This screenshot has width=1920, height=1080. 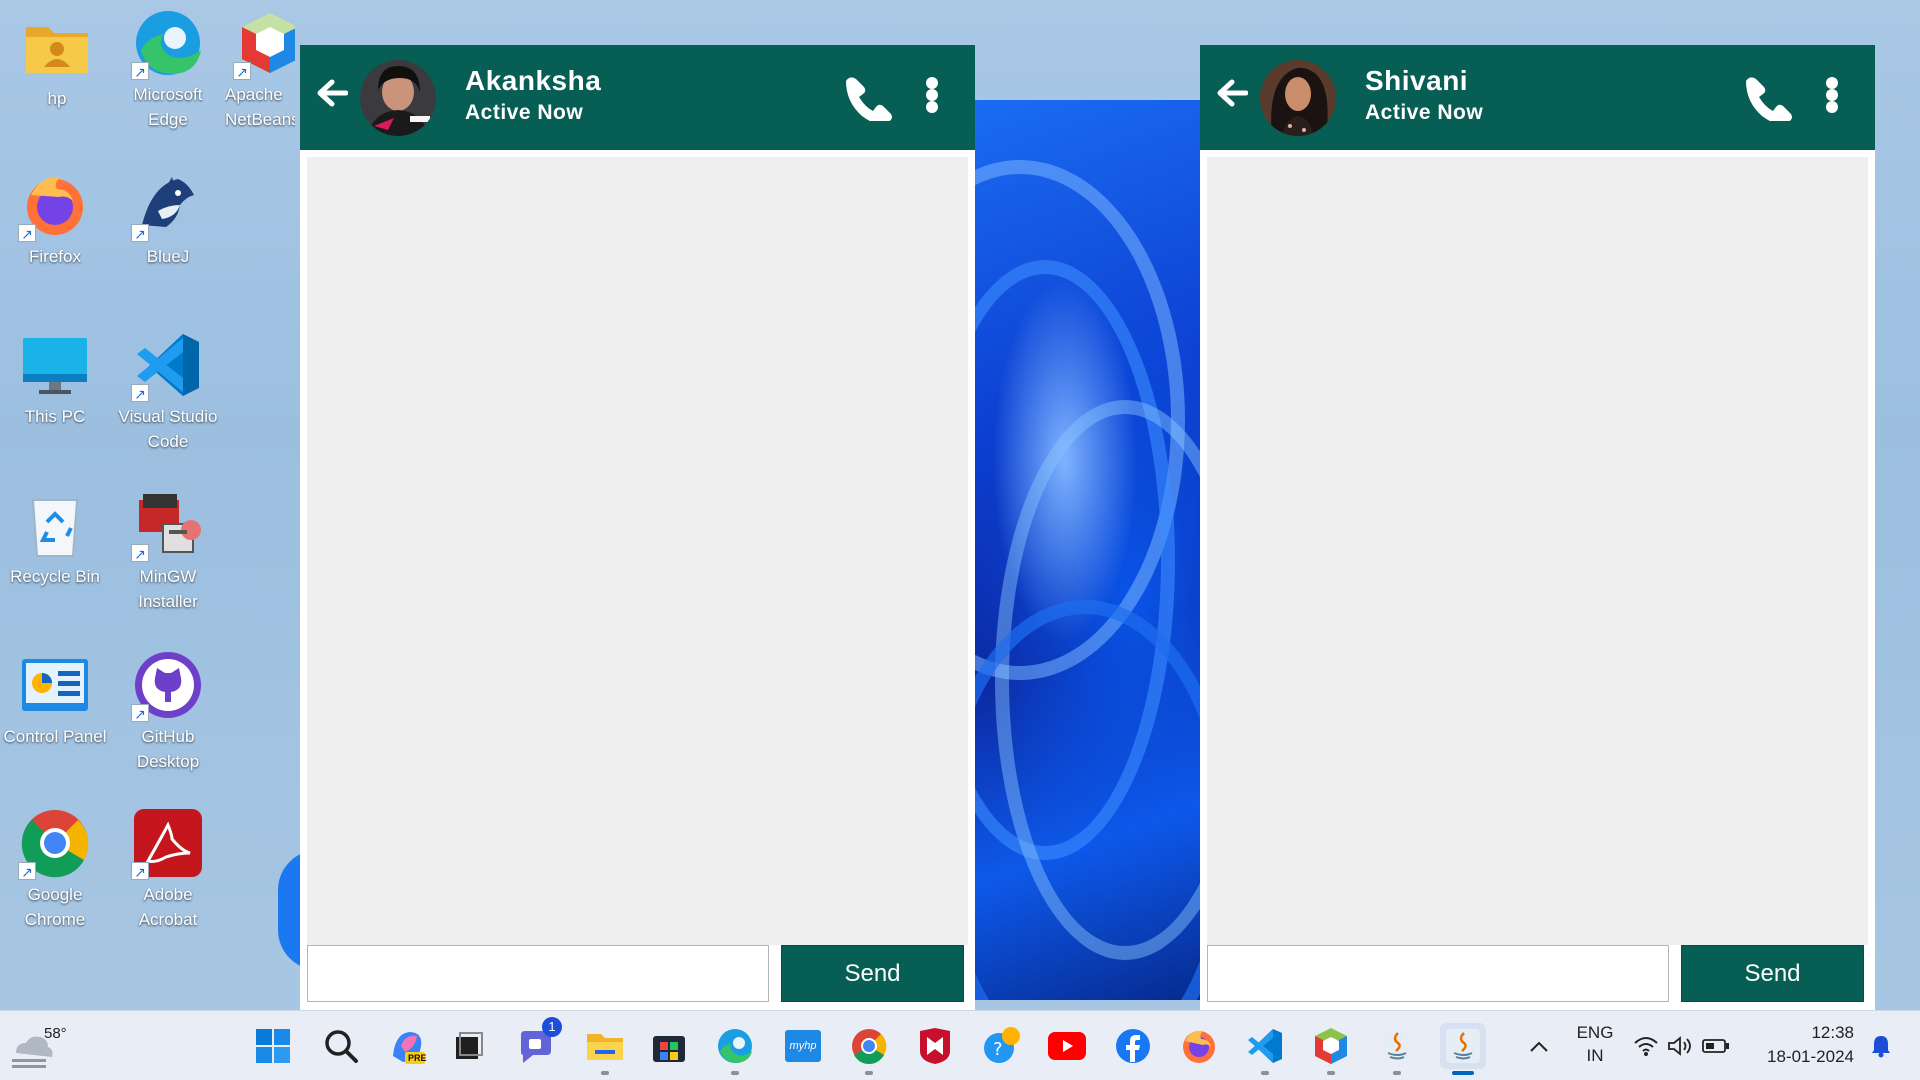 What do you see at coordinates (168, 870) in the screenshot?
I see `desktop-icon-acrobat: ↗ Adobe Acrobat` at bounding box center [168, 870].